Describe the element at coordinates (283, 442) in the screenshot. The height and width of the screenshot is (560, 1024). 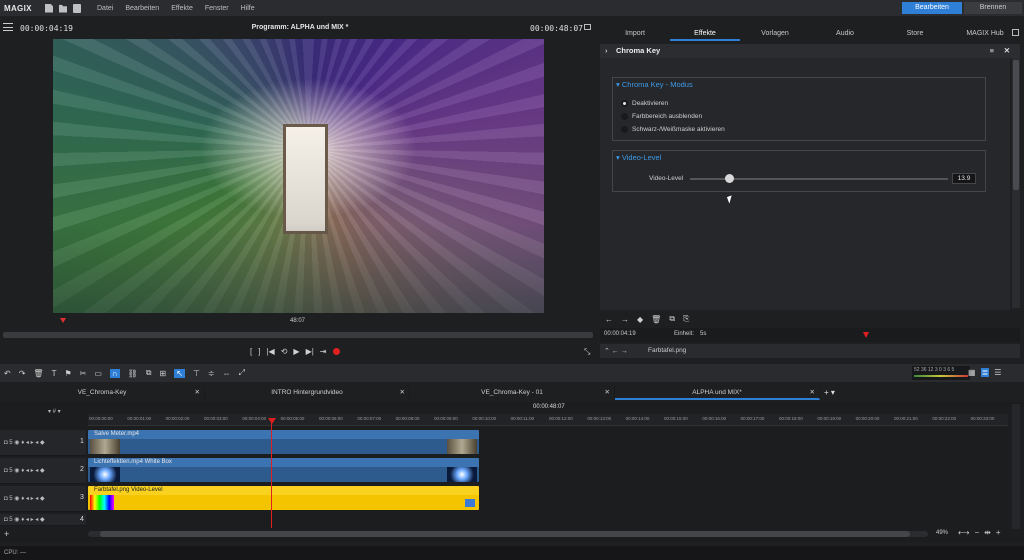
I see `clip-salve-meter: Salve Meter.mp4` at that location.